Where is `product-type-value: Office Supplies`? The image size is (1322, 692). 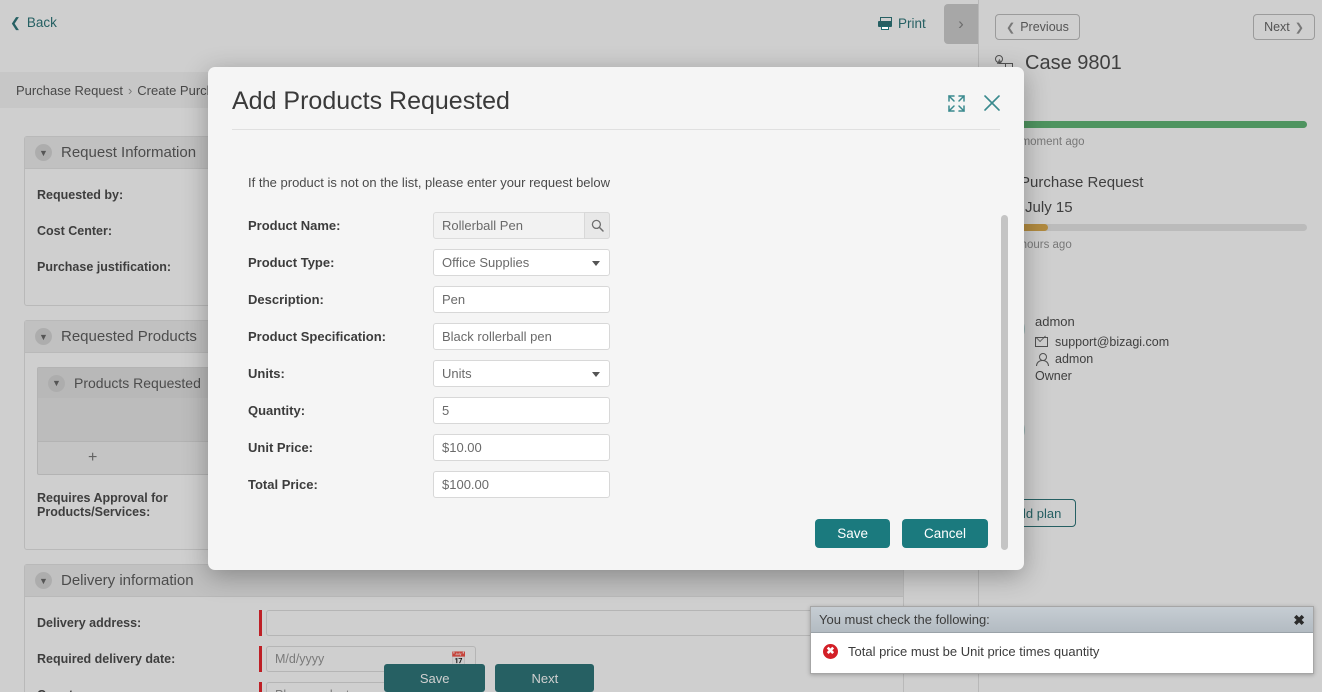
product-type-value: Office Supplies is located at coordinates (486, 262).